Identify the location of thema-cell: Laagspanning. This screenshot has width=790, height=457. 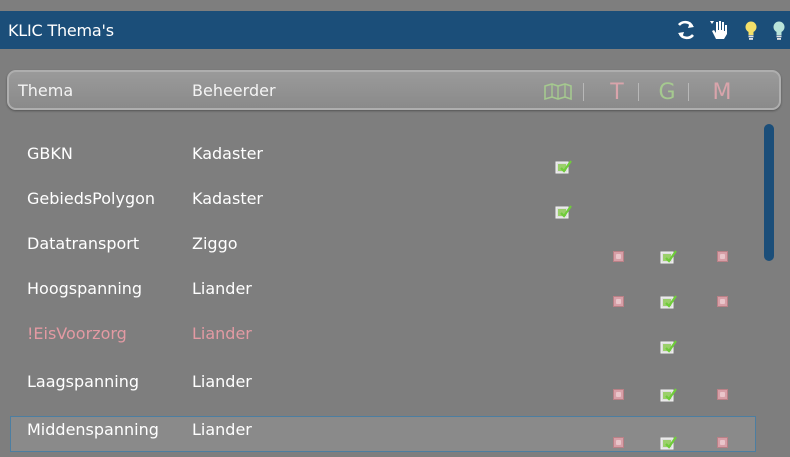
(83, 381).